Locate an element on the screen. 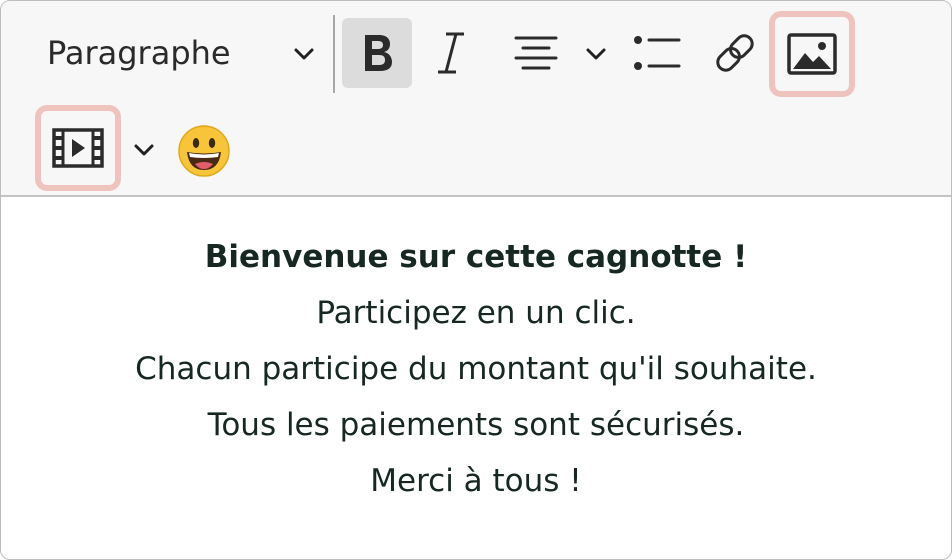  emoji-button is located at coordinates (204, 151).